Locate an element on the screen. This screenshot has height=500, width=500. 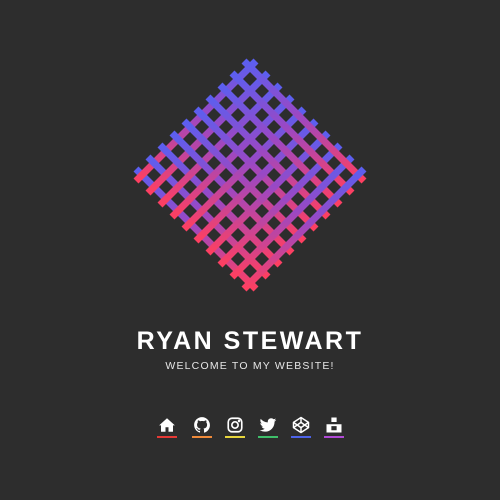
home-icon is located at coordinates (167, 425).